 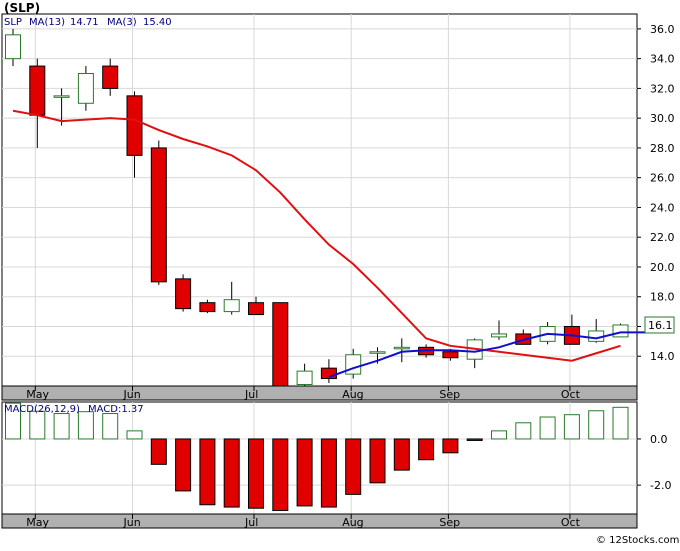 I want to click on chart-title: (SLP), so click(x=22, y=8).